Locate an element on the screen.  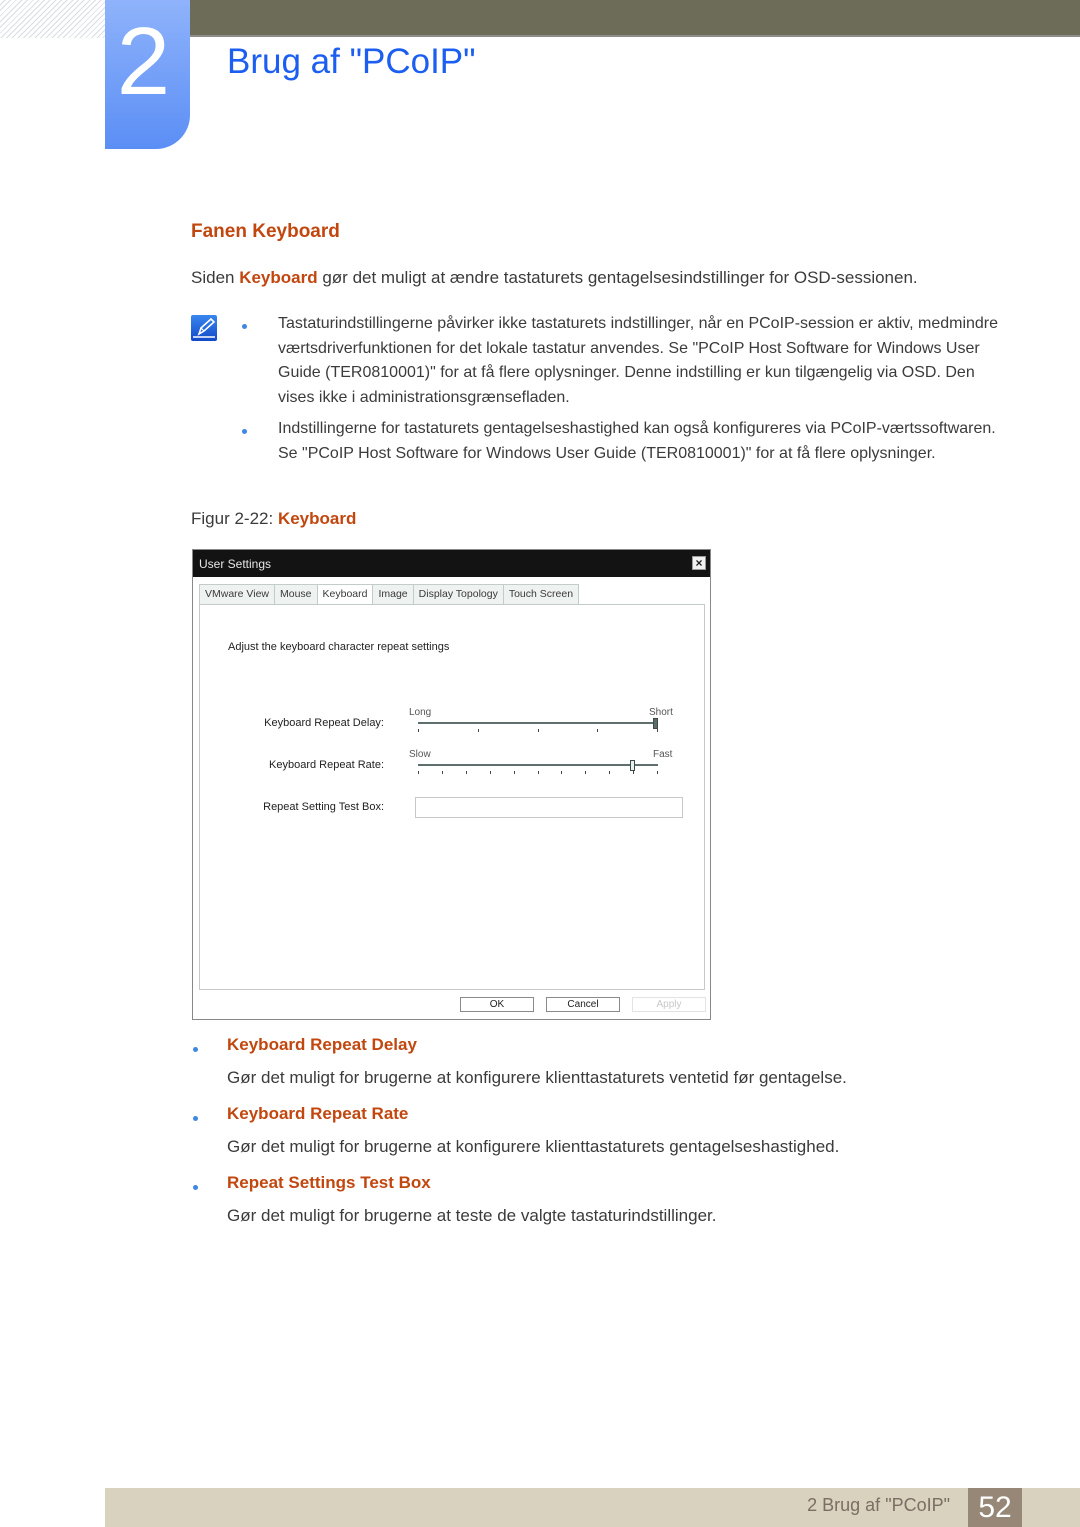
rate-slider-track is located at coordinates (538, 765).